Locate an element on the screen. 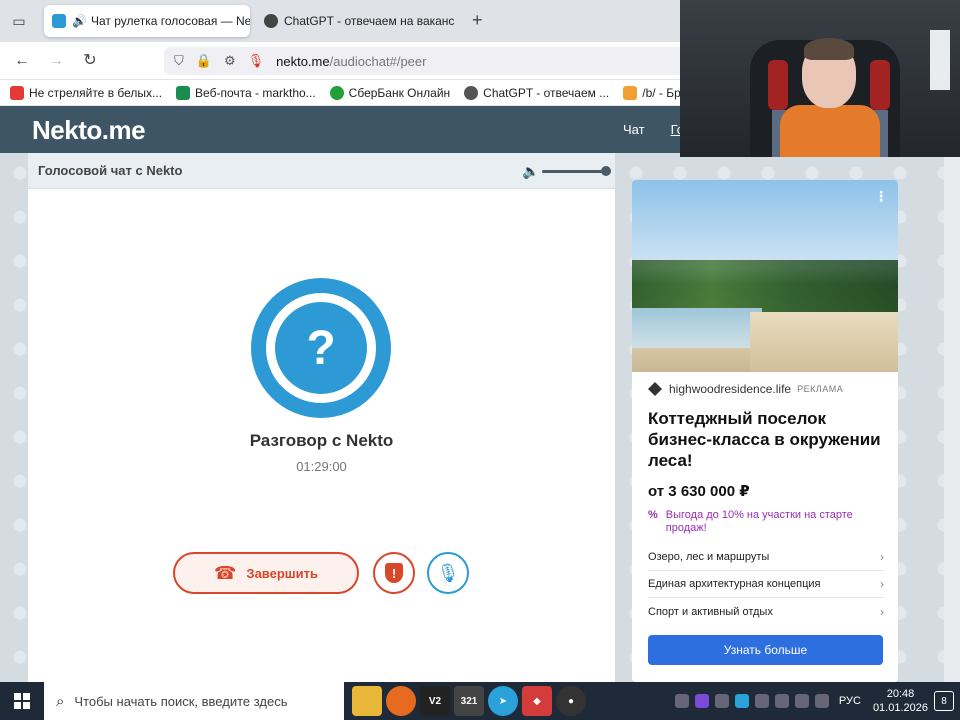 This screenshot has width=960, height=720. tray-volume-icon is located at coordinates (821, 701).